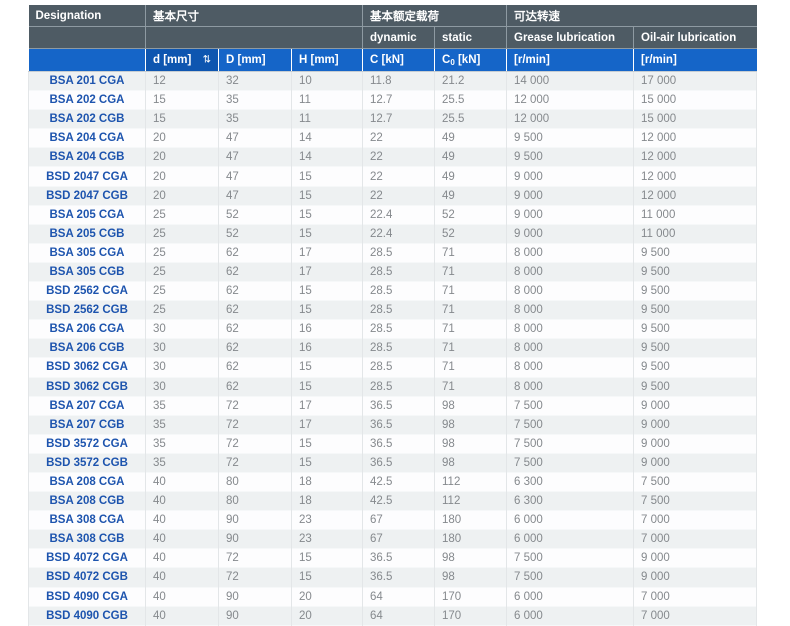 This screenshot has width=790, height=626. What do you see at coordinates (87, 501) in the screenshot?
I see `designation-link: BSA 208 CGB` at bounding box center [87, 501].